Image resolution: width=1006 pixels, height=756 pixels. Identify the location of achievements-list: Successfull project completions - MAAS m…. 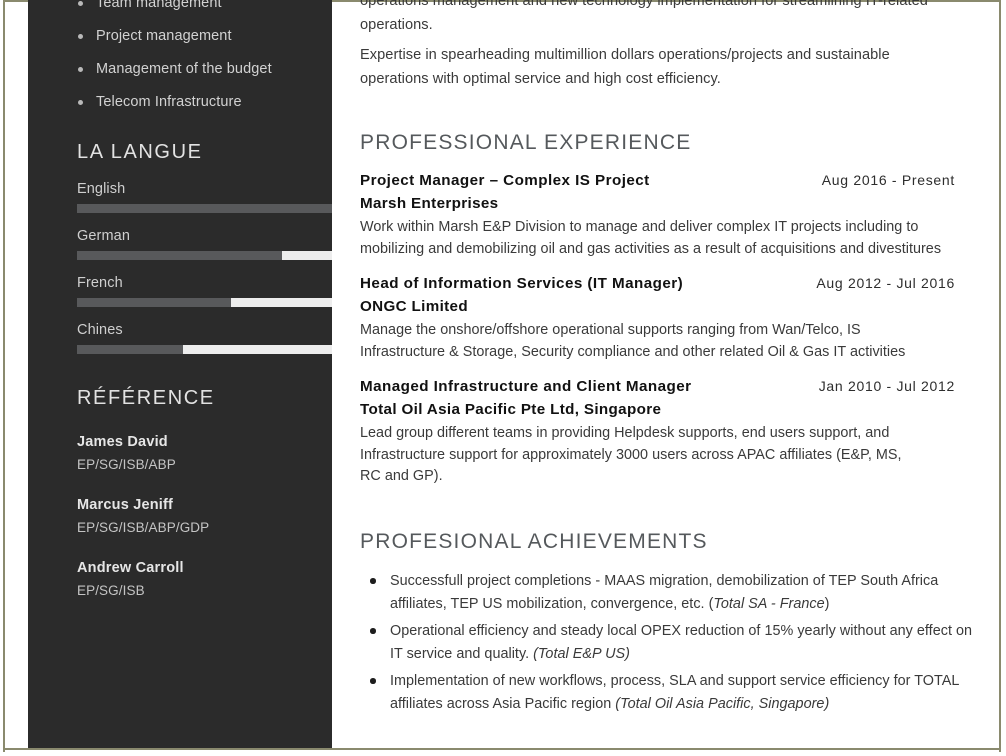
(672, 645).